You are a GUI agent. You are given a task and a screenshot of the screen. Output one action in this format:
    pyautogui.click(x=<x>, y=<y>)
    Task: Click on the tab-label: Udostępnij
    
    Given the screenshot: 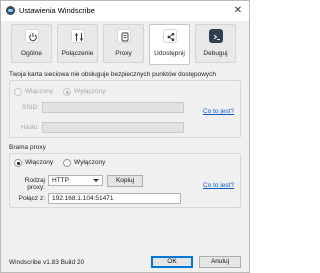 What is the action you would take?
    pyautogui.click(x=169, y=53)
    